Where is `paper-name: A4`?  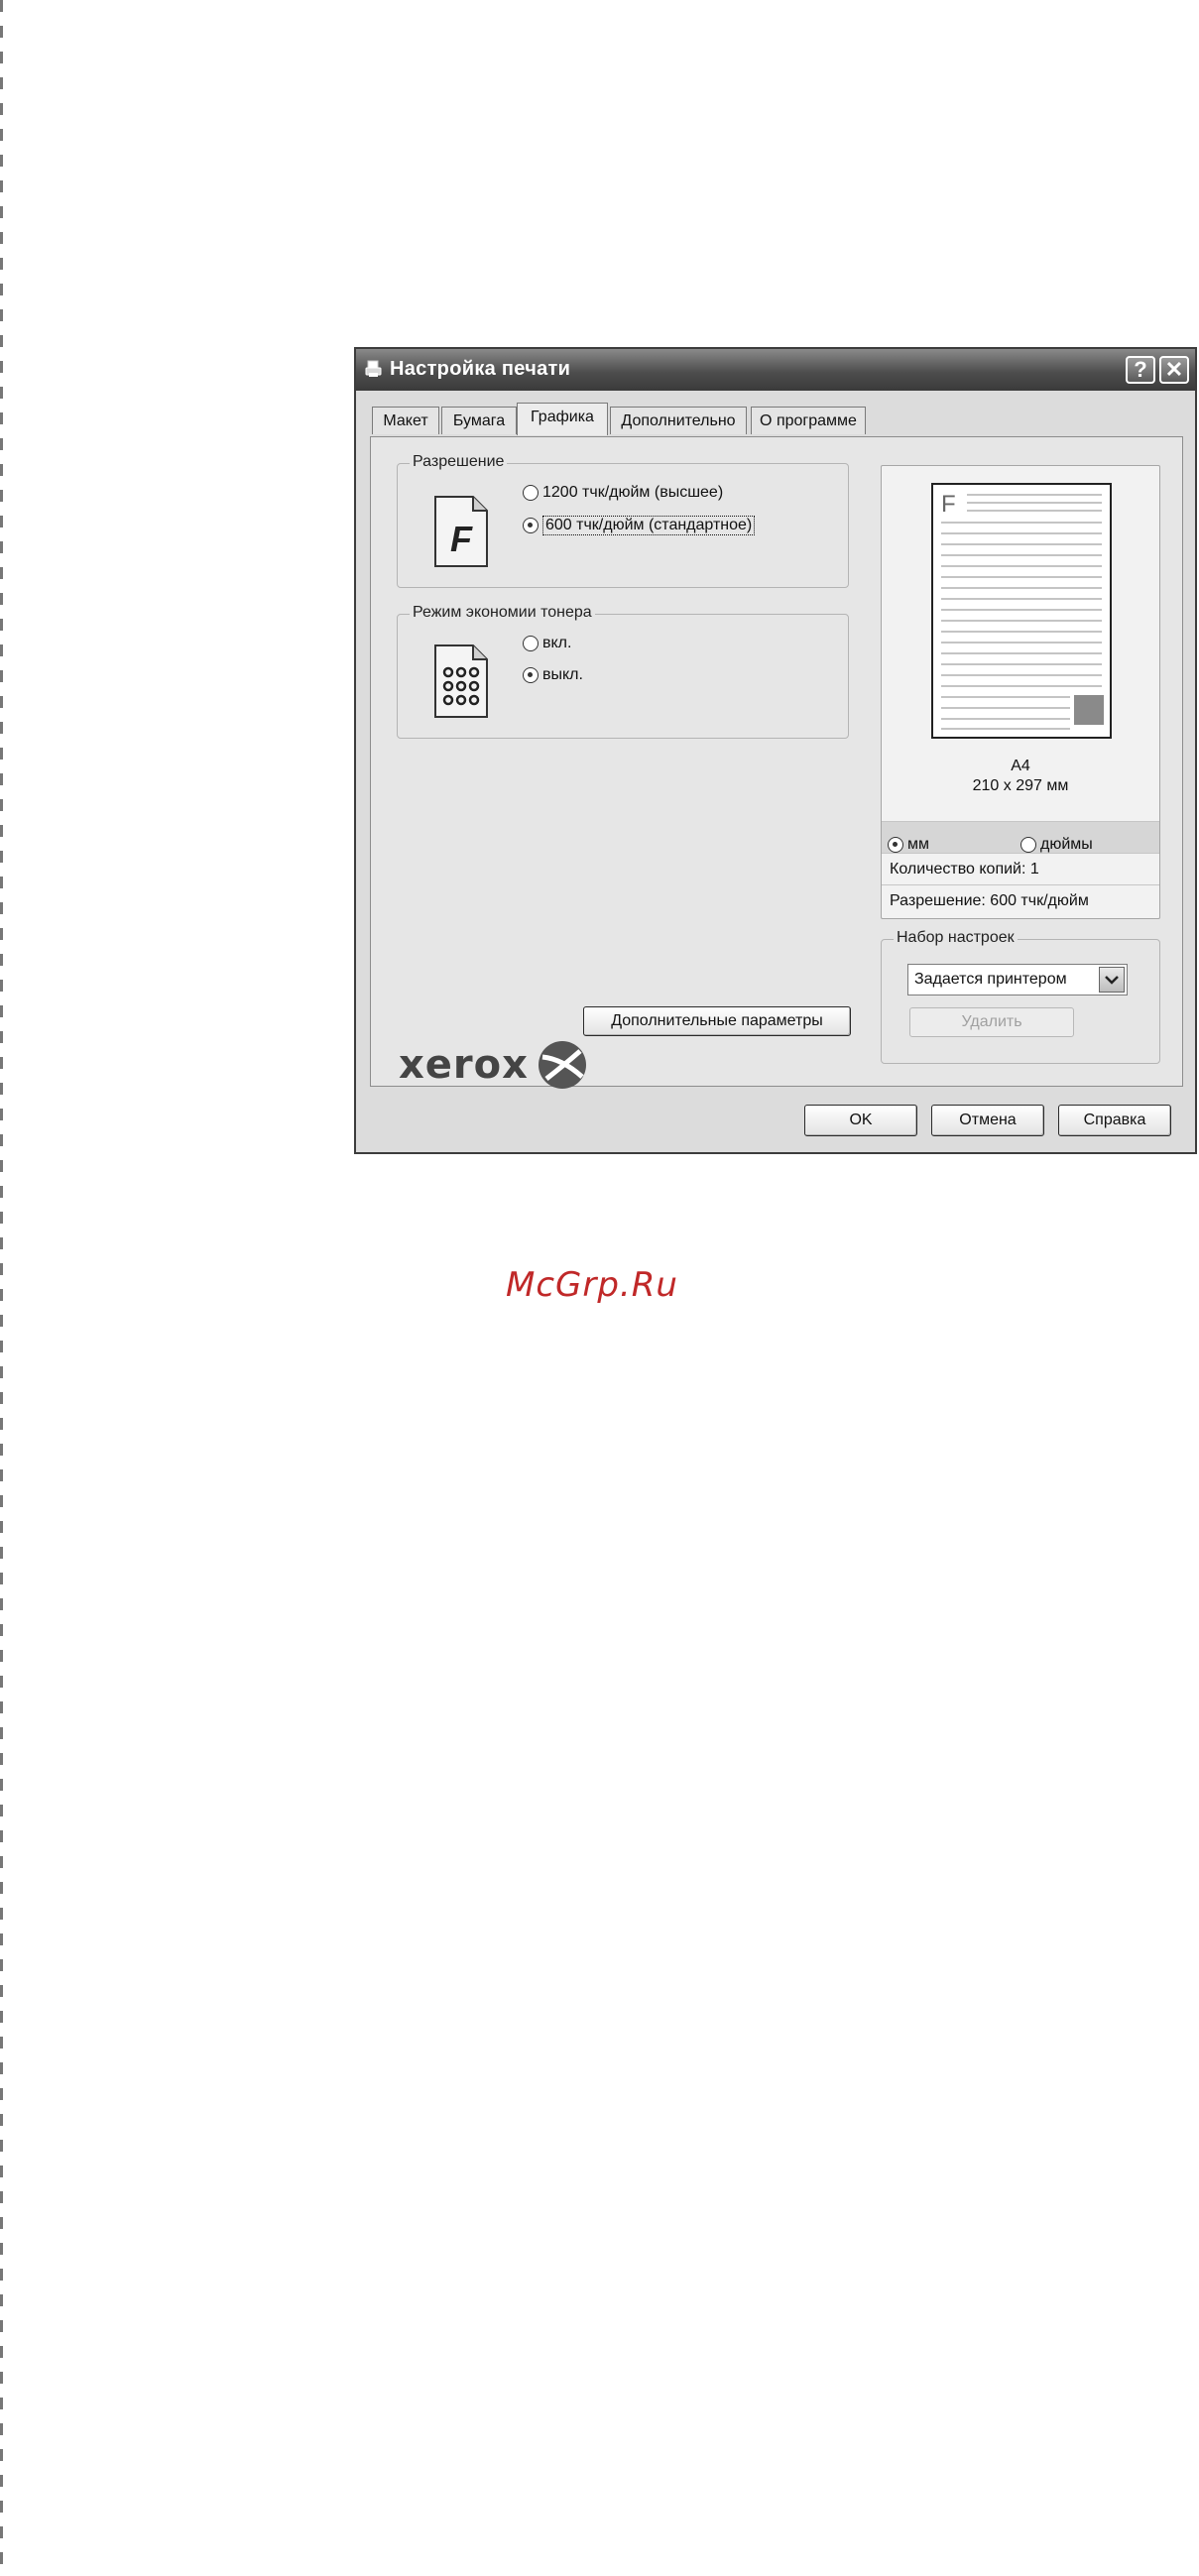 paper-name: A4 is located at coordinates (1020, 766).